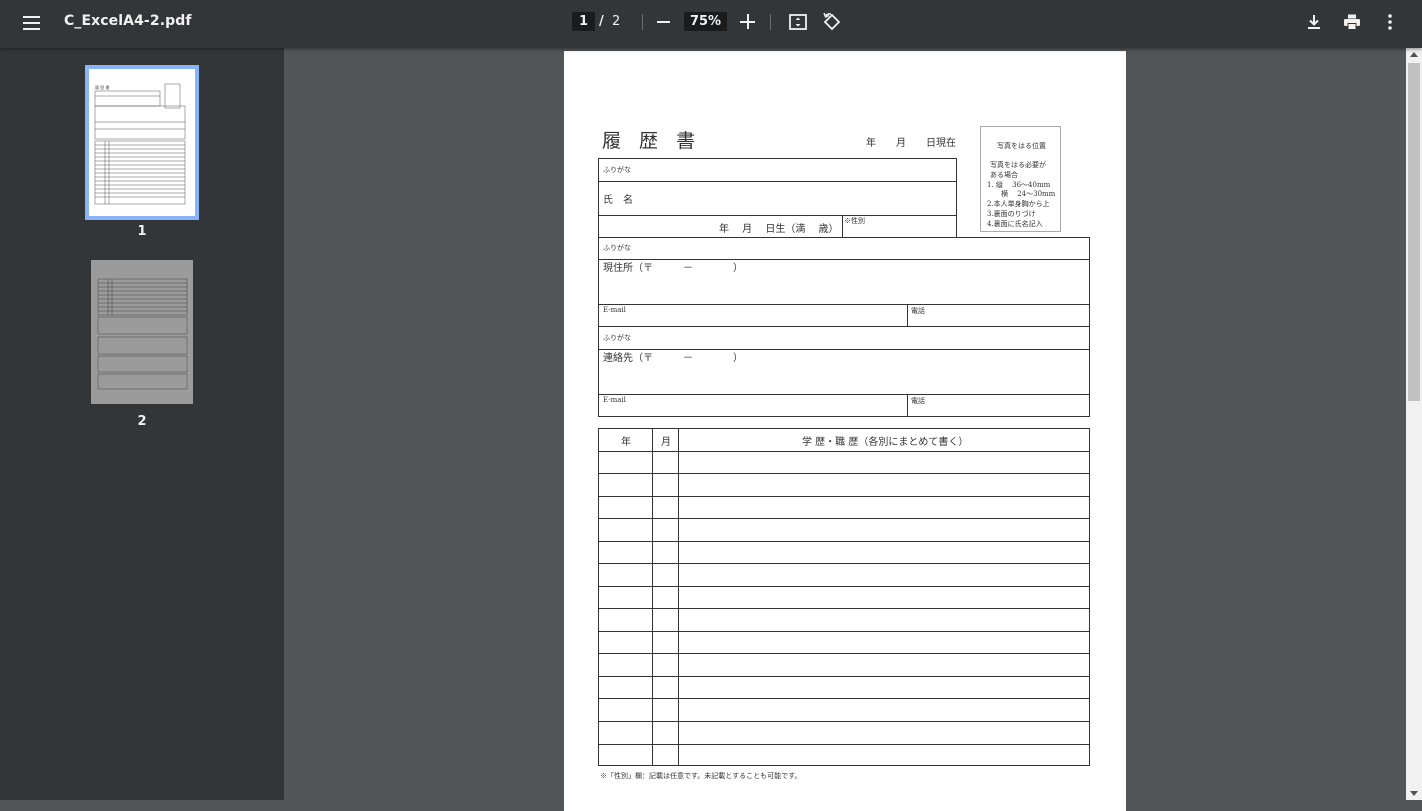 The width and height of the screenshot is (1422, 811). I want to click on pdf-toolbar: C_ExcelA4-2.pdf 1 / 2 75%, so click(711, 24).